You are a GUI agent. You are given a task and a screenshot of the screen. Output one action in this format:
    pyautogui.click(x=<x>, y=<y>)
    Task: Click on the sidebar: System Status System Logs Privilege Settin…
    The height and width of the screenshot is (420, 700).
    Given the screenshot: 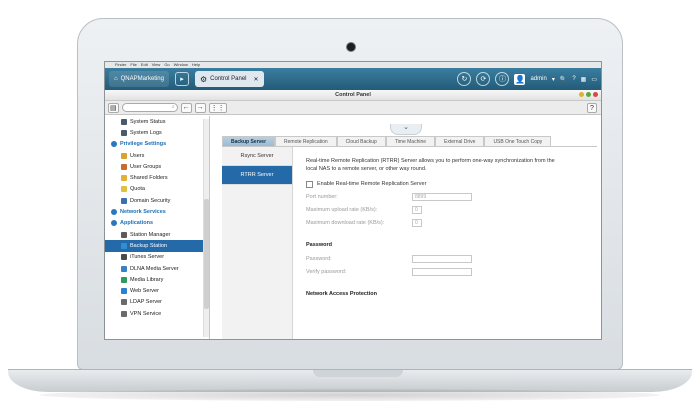 What is the action you would take?
    pyautogui.click(x=157, y=227)
    